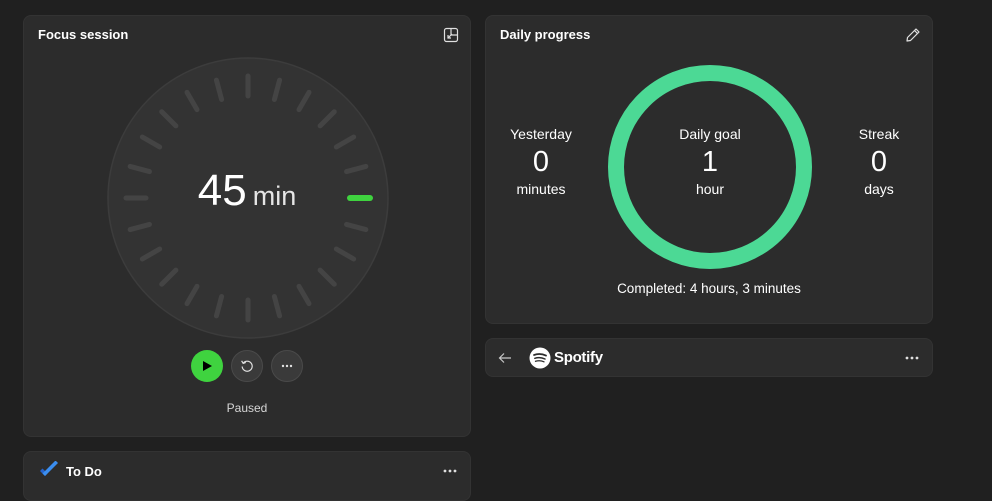 The image size is (992, 501). What do you see at coordinates (505, 358) in the screenshot?
I see `back-arrow-icon` at bounding box center [505, 358].